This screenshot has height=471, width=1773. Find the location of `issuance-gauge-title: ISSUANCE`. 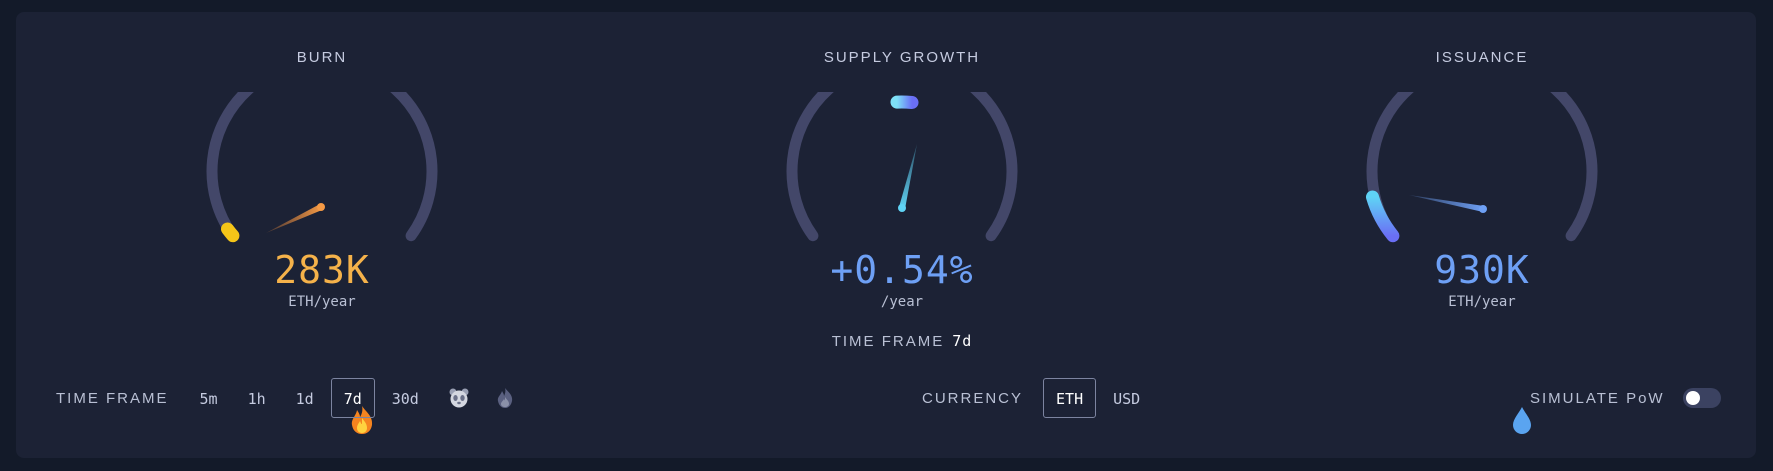

issuance-gauge-title: ISSUANCE is located at coordinates (1482, 57).